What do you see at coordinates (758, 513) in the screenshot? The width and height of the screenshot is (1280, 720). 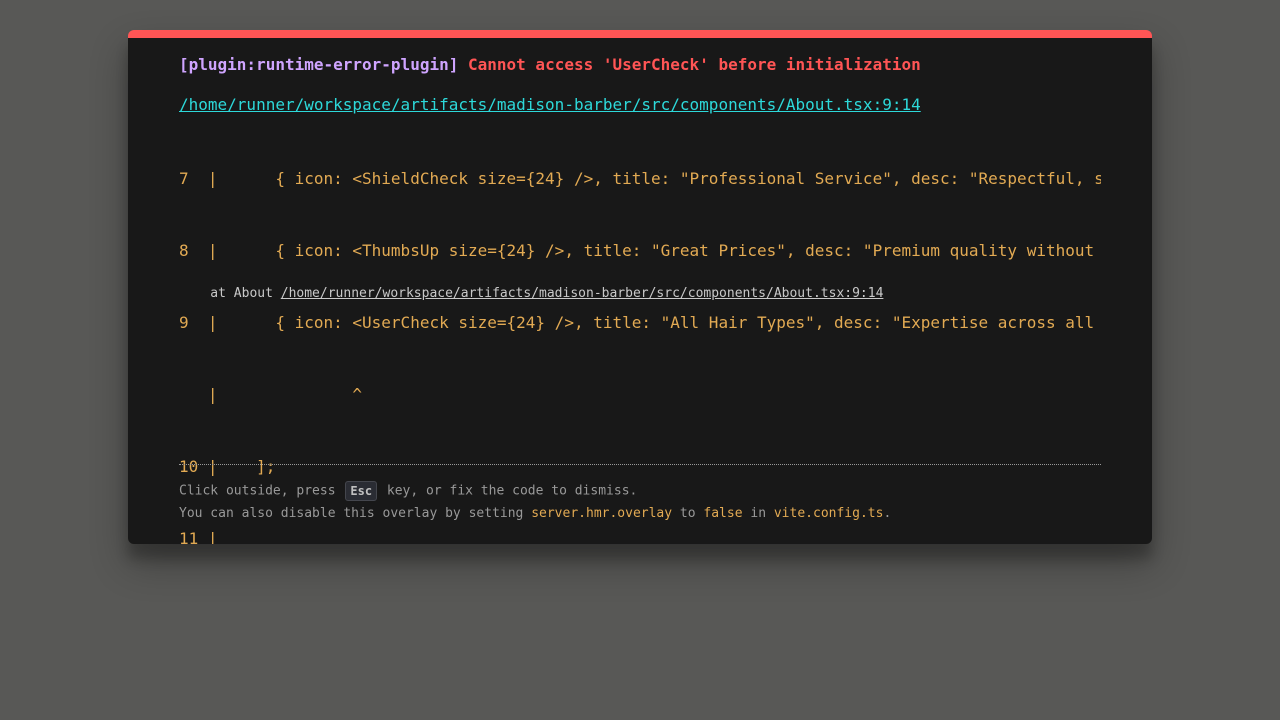 I see `tip-text: in` at bounding box center [758, 513].